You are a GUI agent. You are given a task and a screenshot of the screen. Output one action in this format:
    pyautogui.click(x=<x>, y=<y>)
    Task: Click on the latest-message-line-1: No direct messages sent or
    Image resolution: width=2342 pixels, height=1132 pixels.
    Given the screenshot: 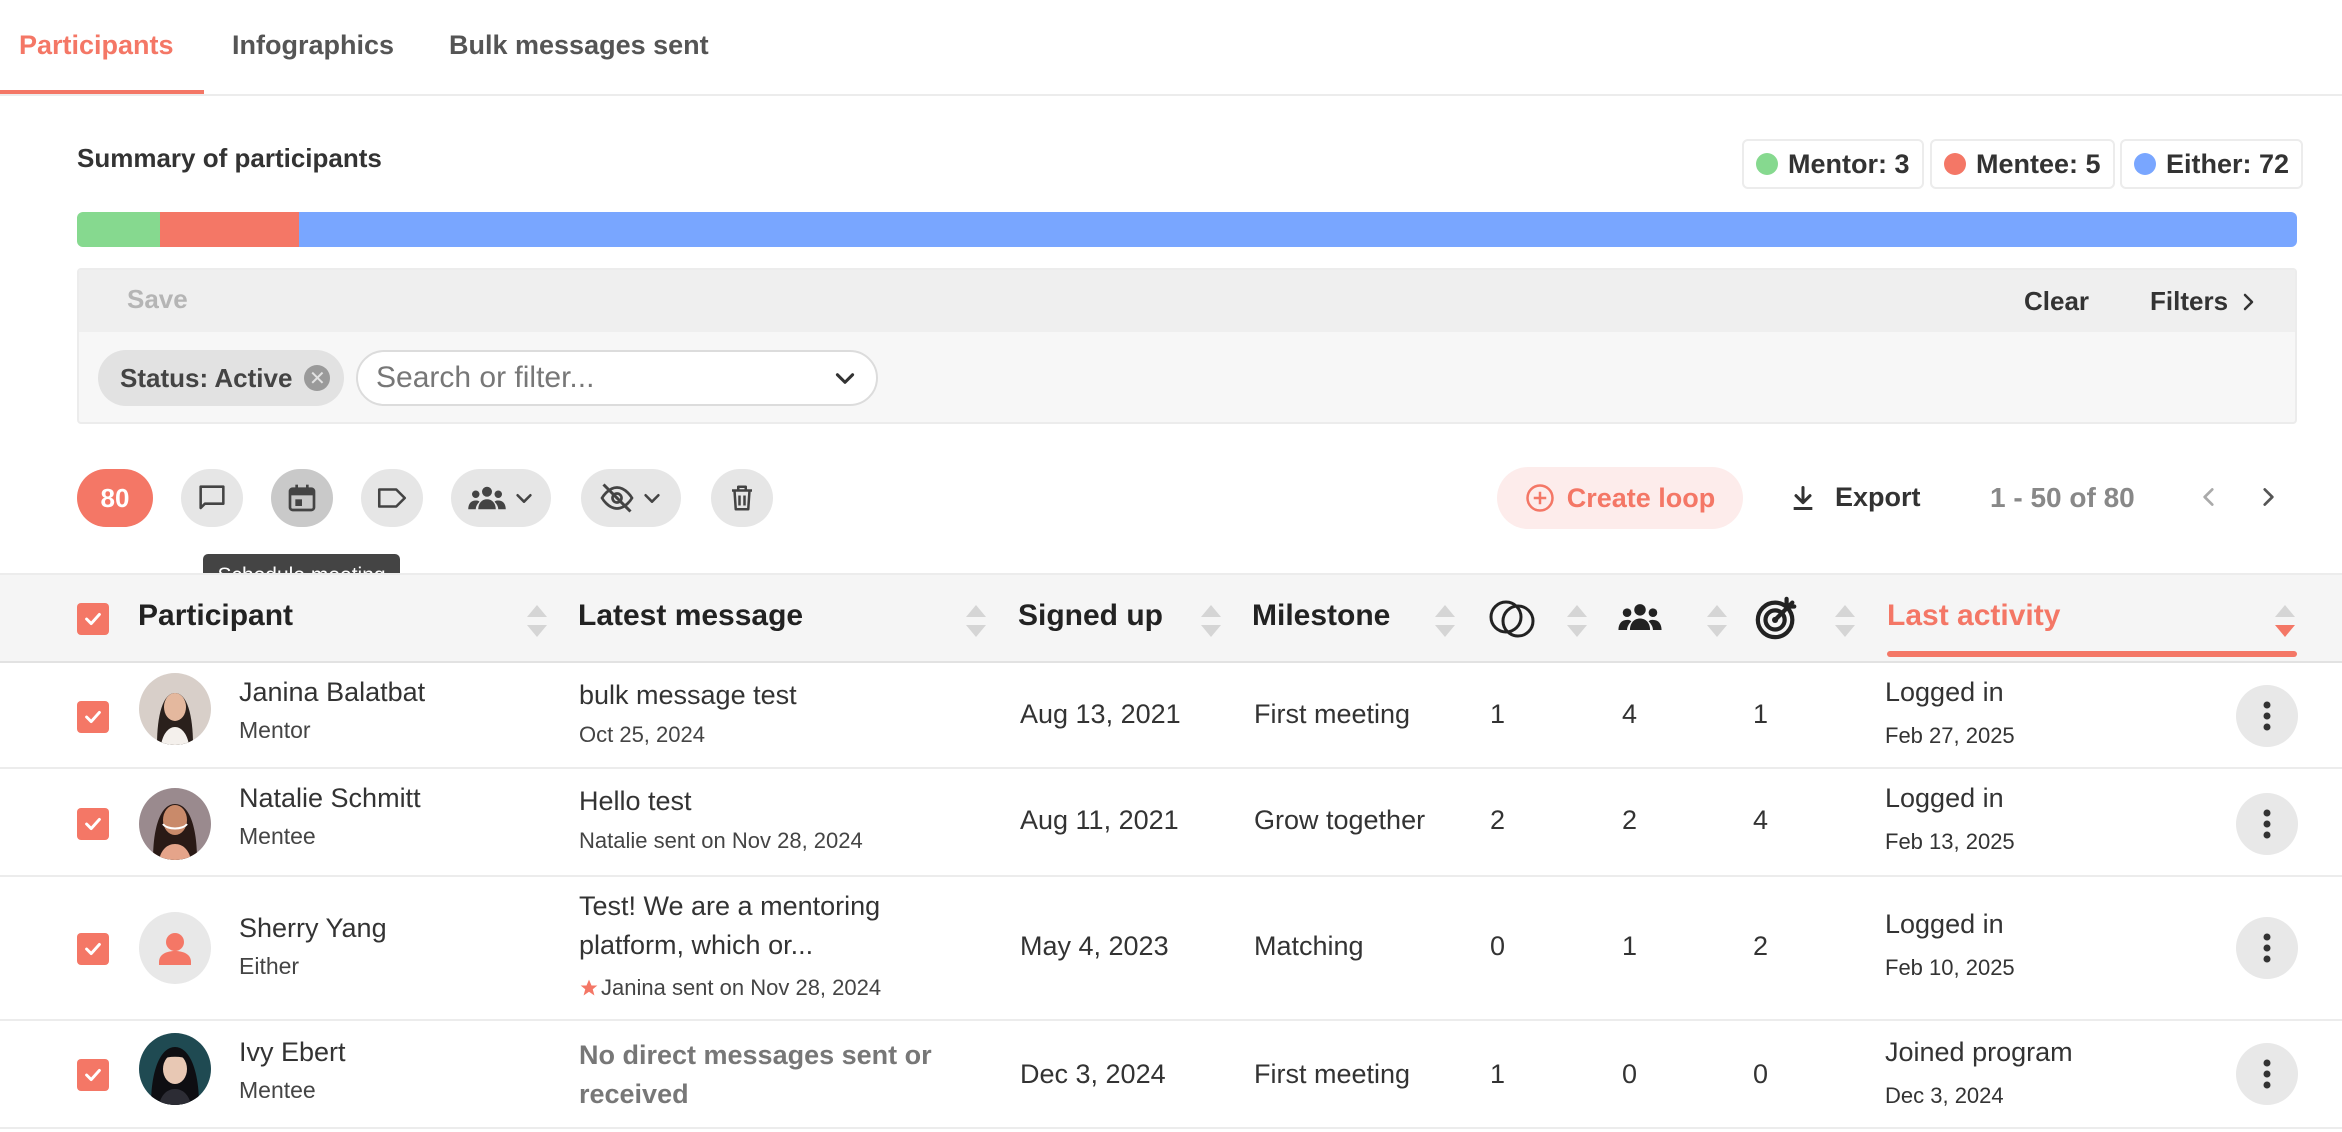 What is the action you would take?
    pyautogui.click(x=755, y=1055)
    